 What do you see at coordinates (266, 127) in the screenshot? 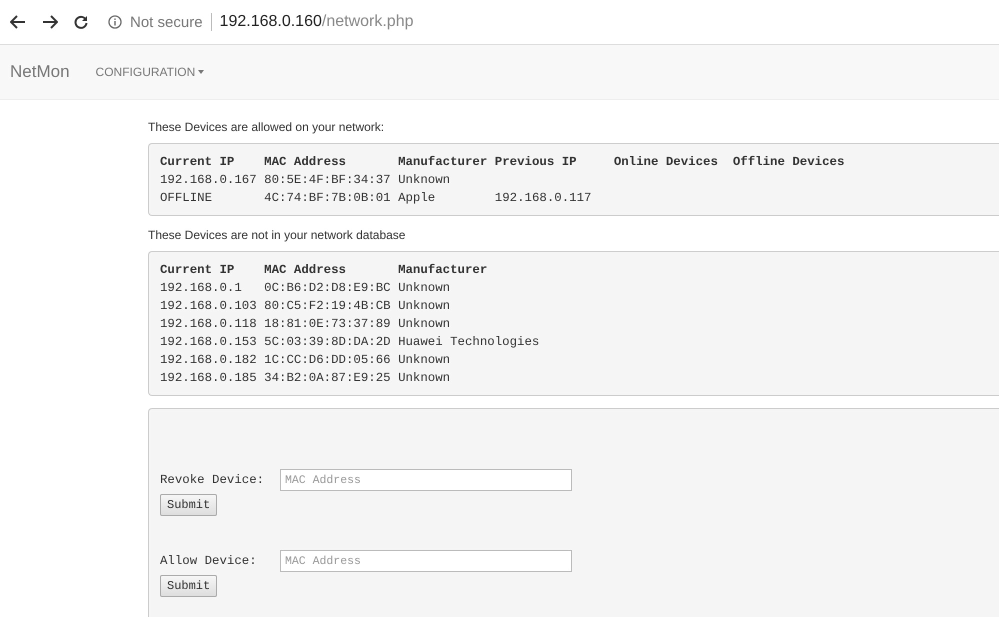
I see `section-caption: These Devices are allowed on your network:` at bounding box center [266, 127].